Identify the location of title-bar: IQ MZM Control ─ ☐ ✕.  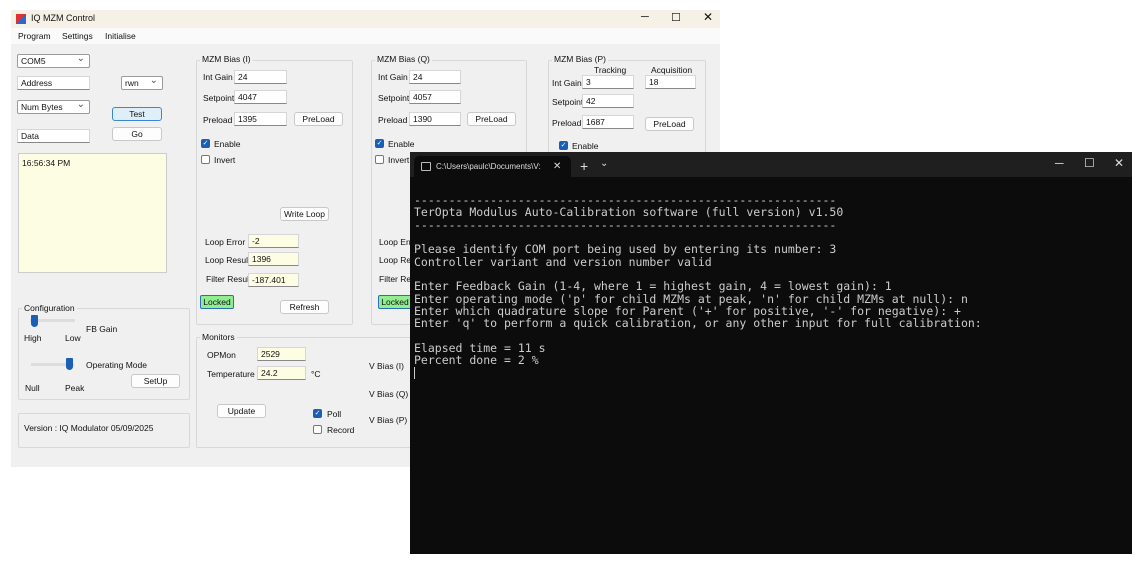
(365, 19).